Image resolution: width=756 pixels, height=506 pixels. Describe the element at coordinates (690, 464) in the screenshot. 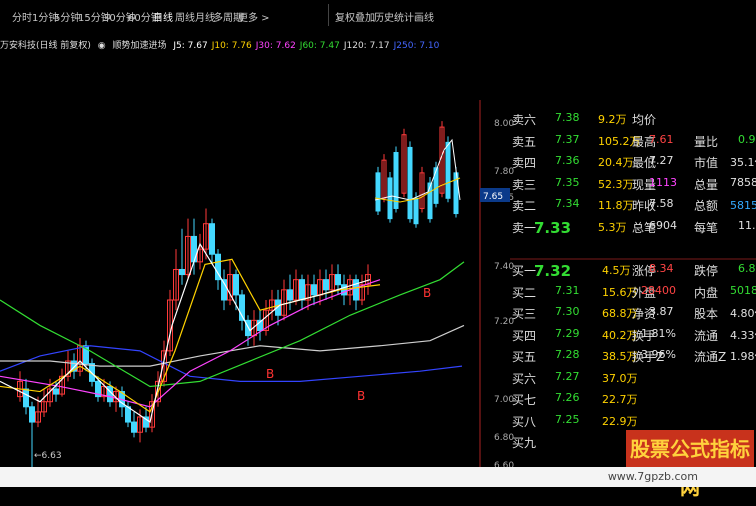

I see `watermark-logo: 股票公式指标网` at that location.